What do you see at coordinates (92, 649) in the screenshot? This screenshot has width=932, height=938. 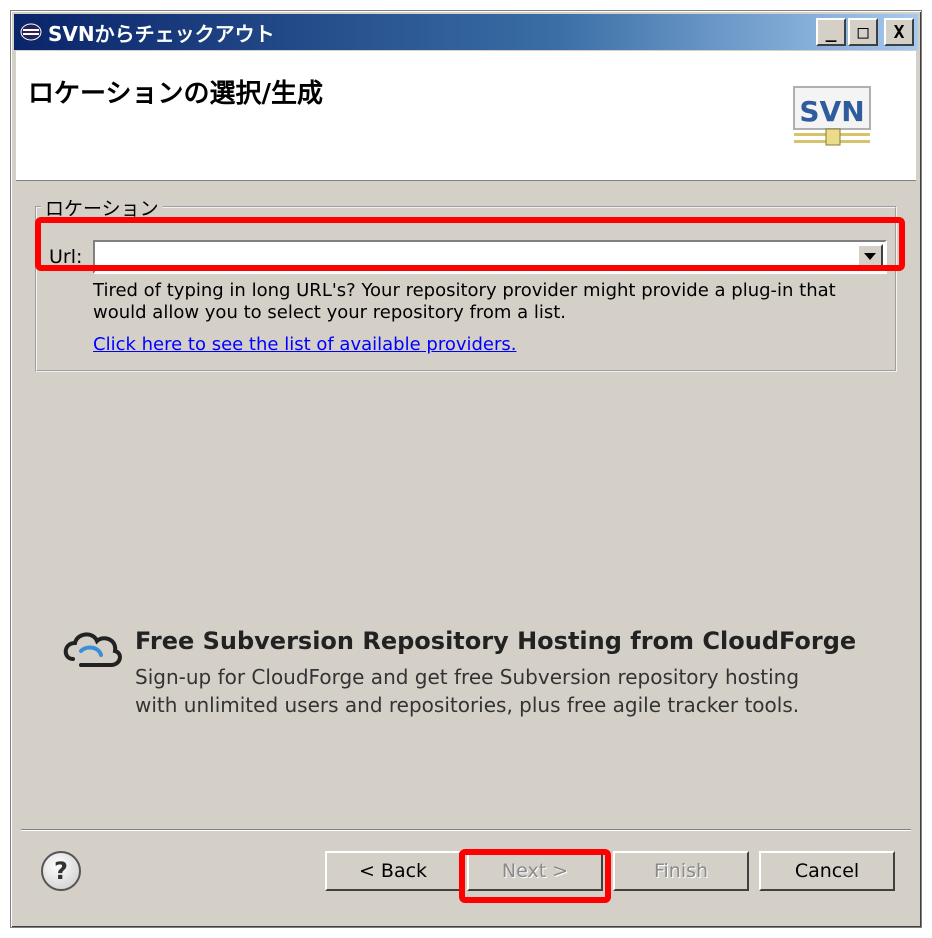 I see `cloud-icon` at bounding box center [92, 649].